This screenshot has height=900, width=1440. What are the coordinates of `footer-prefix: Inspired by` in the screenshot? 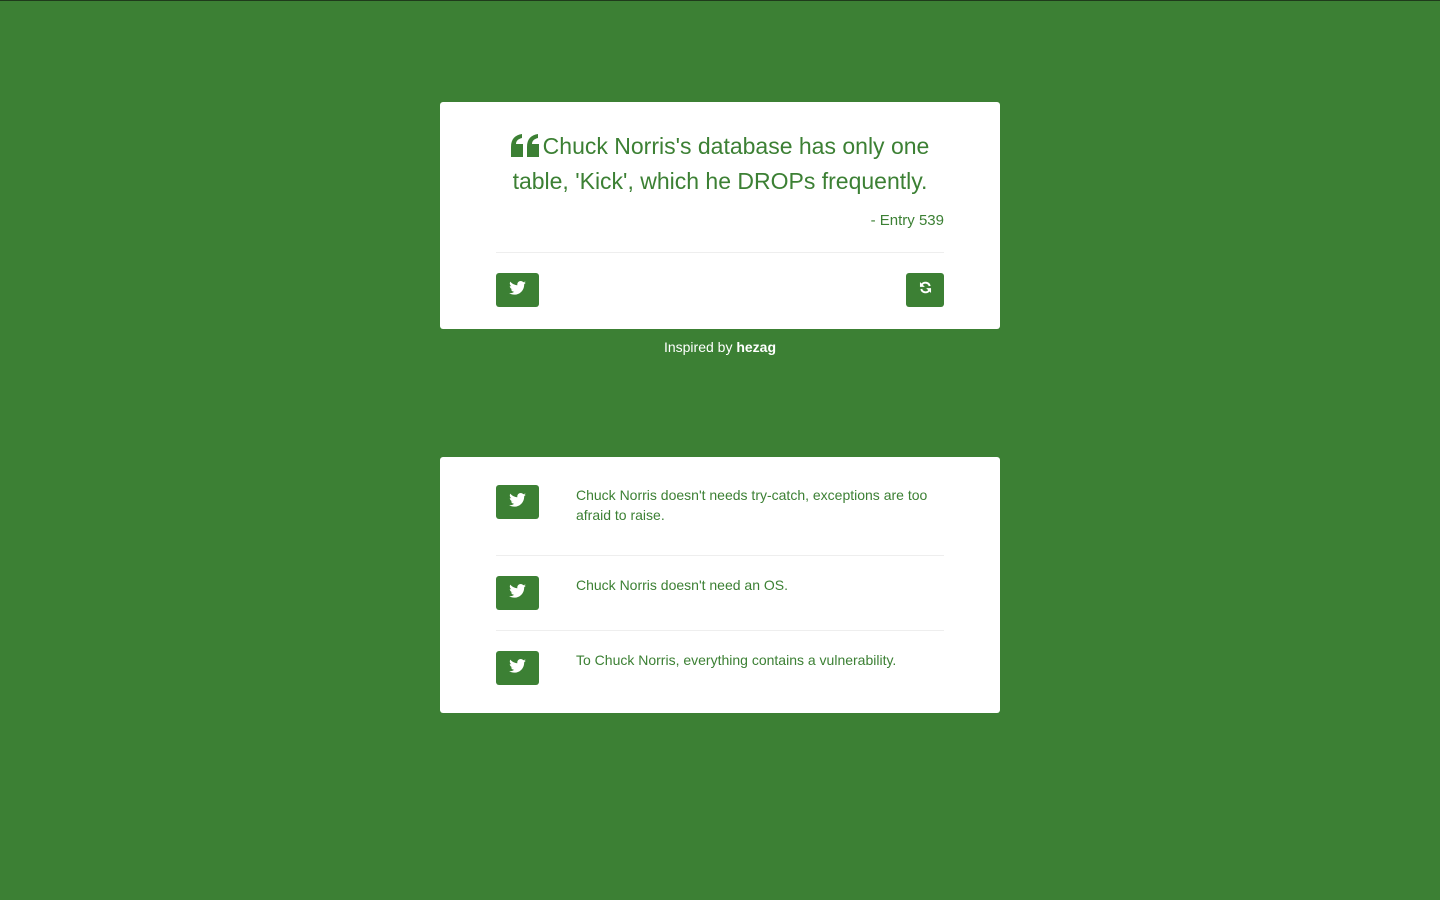 It's located at (698, 347).